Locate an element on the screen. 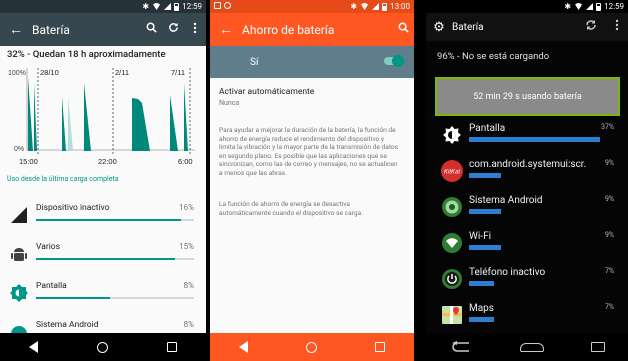 This screenshot has height=361, width=628. item-label: Maps is located at coordinates (481, 308).